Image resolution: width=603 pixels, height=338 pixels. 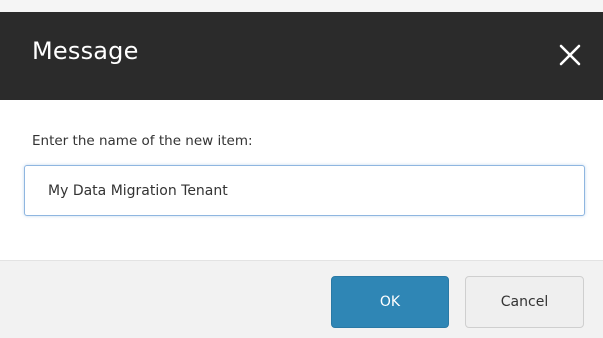 What do you see at coordinates (390, 302) in the screenshot?
I see `ok-button: OK` at bounding box center [390, 302].